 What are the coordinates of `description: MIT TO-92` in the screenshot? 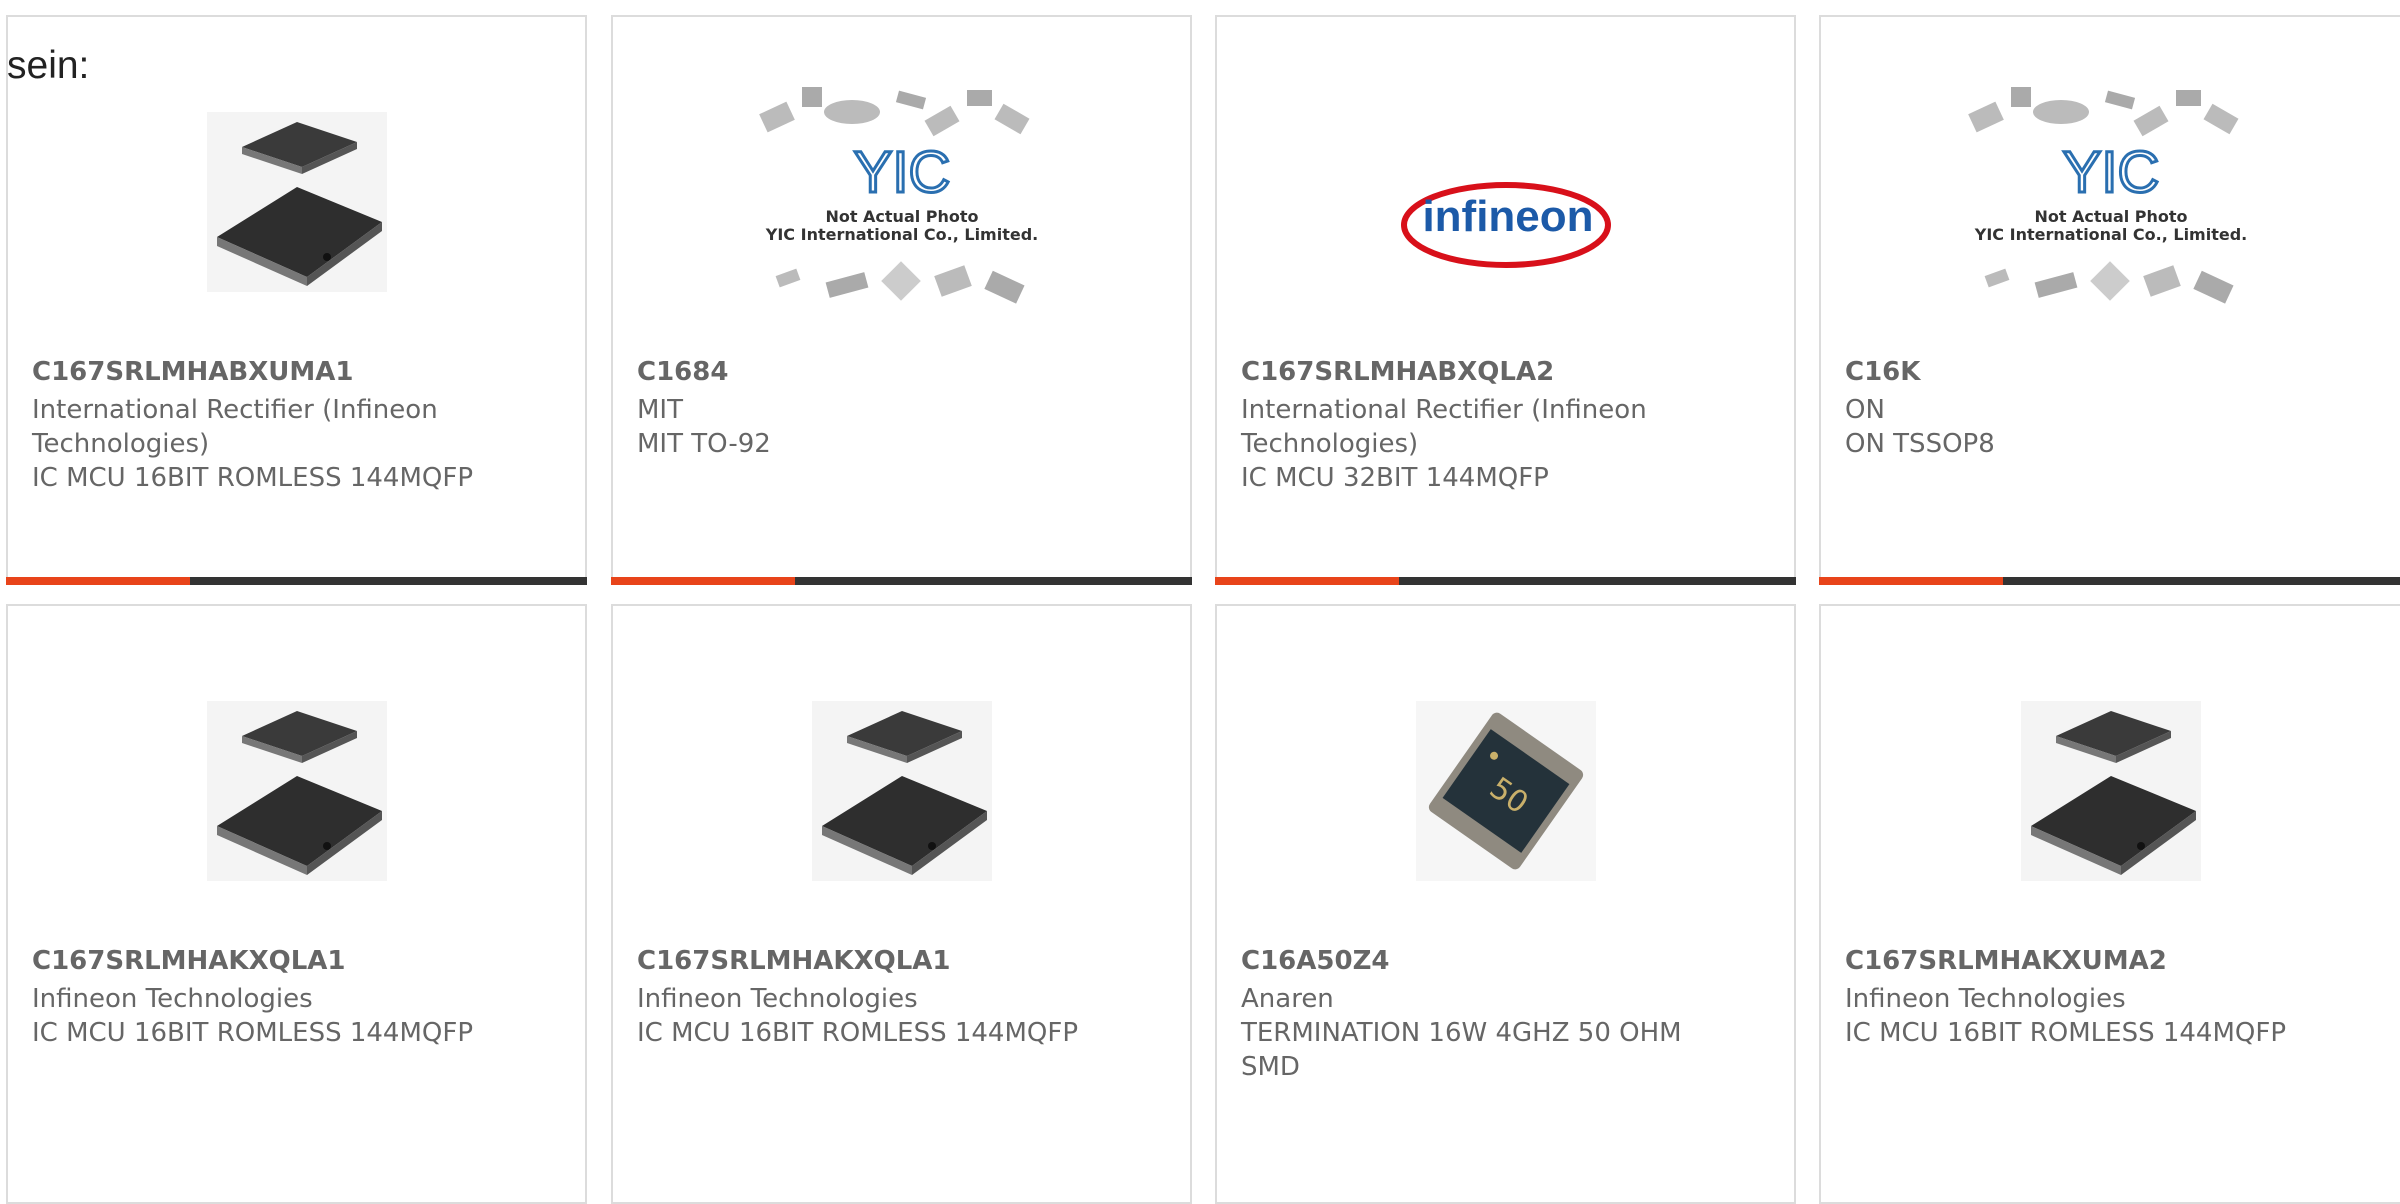 It's located at (704, 444).